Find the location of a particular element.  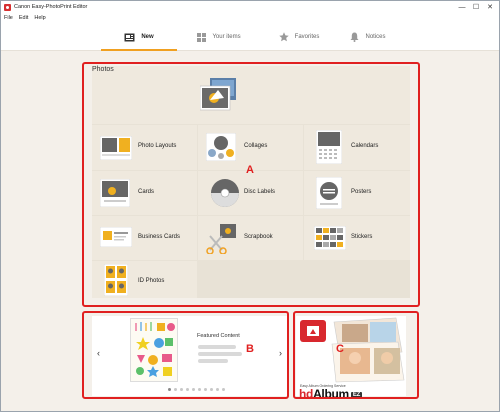

star-icon is located at coordinates (283, 37).